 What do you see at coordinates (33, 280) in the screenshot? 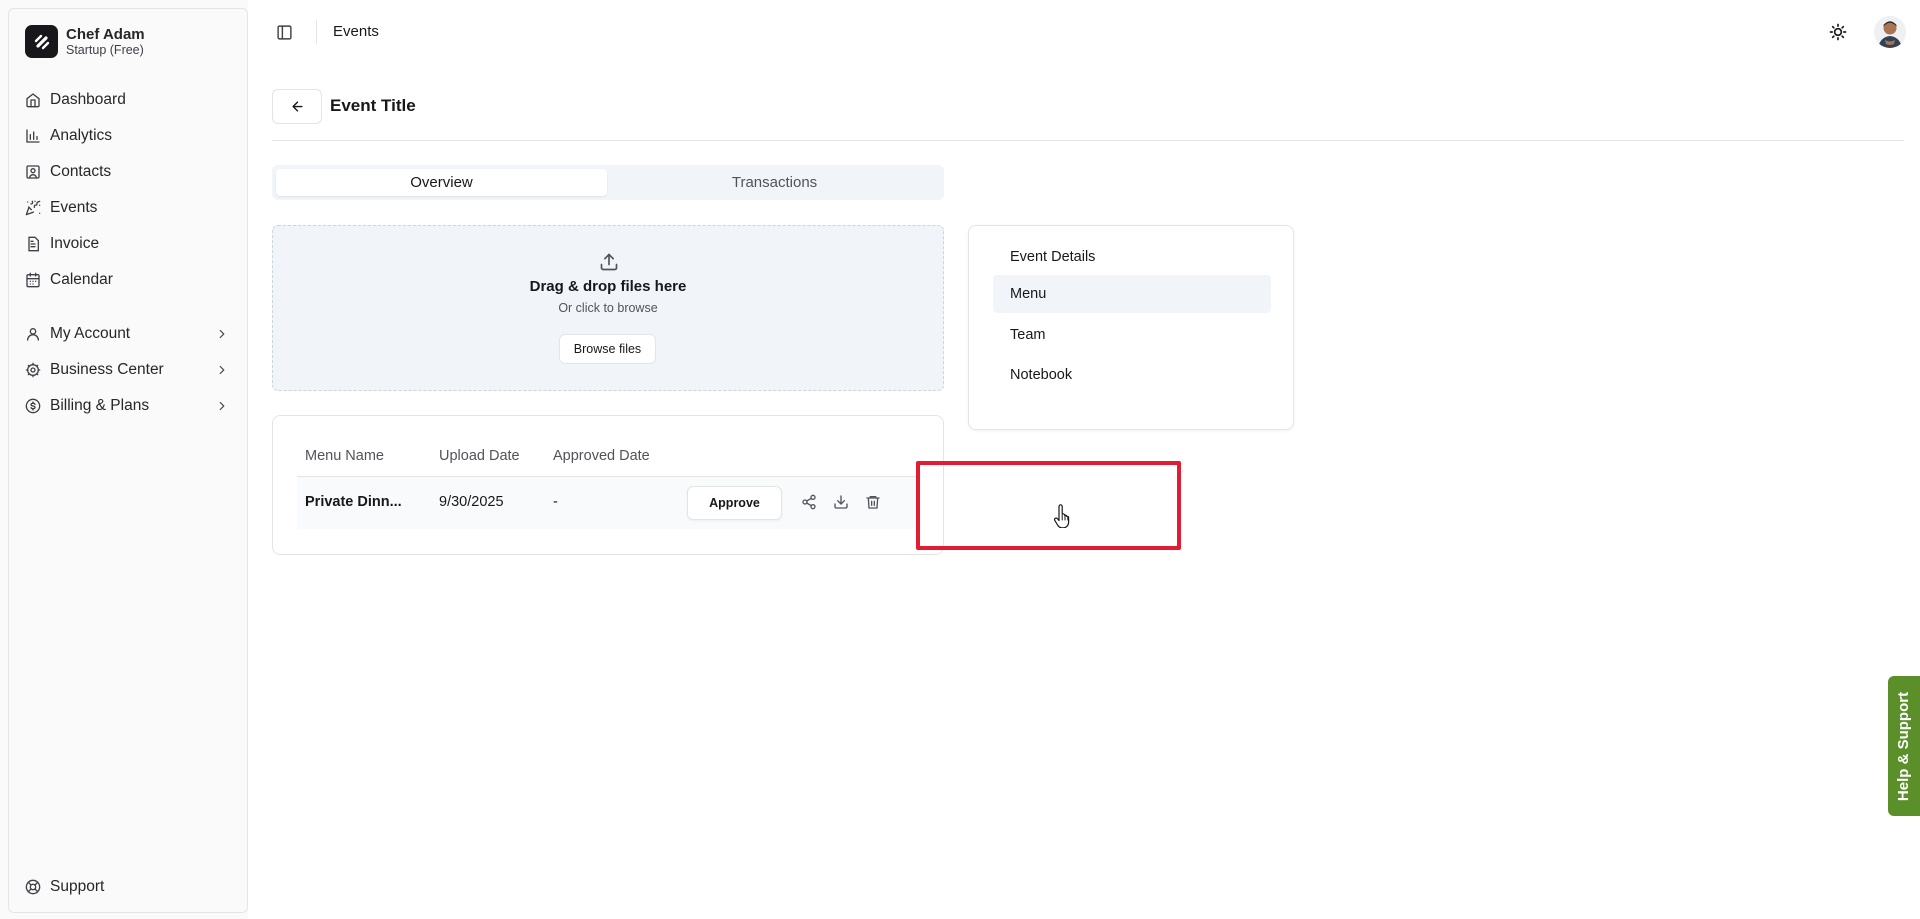
I see `calendar-icon` at bounding box center [33, 280].